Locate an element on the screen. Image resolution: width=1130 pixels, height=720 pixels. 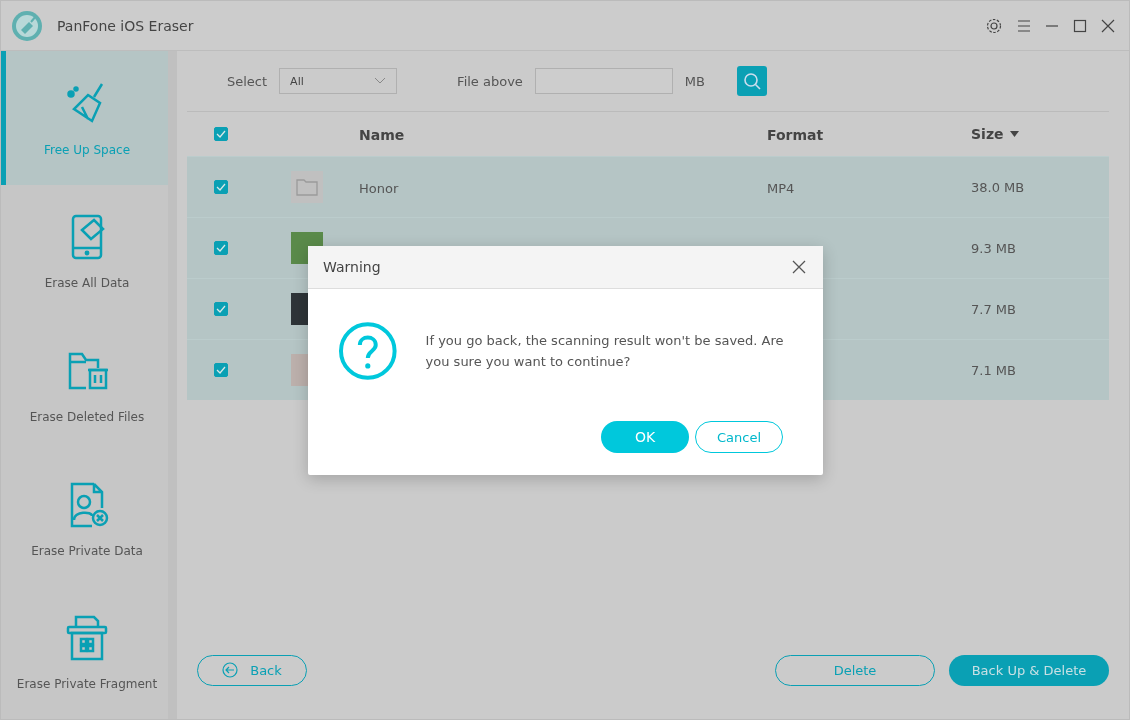
file-size: 9.3 MB is located at coordinates (993, 248).